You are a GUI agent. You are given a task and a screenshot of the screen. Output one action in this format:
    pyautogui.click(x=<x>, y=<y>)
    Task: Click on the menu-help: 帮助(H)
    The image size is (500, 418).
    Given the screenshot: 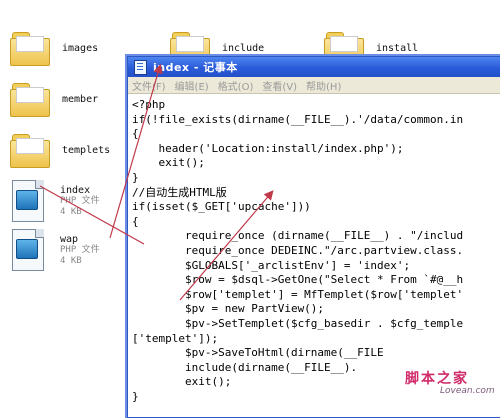 What is the action you would take?
    pyautogui.click(x=323, y=85)
    